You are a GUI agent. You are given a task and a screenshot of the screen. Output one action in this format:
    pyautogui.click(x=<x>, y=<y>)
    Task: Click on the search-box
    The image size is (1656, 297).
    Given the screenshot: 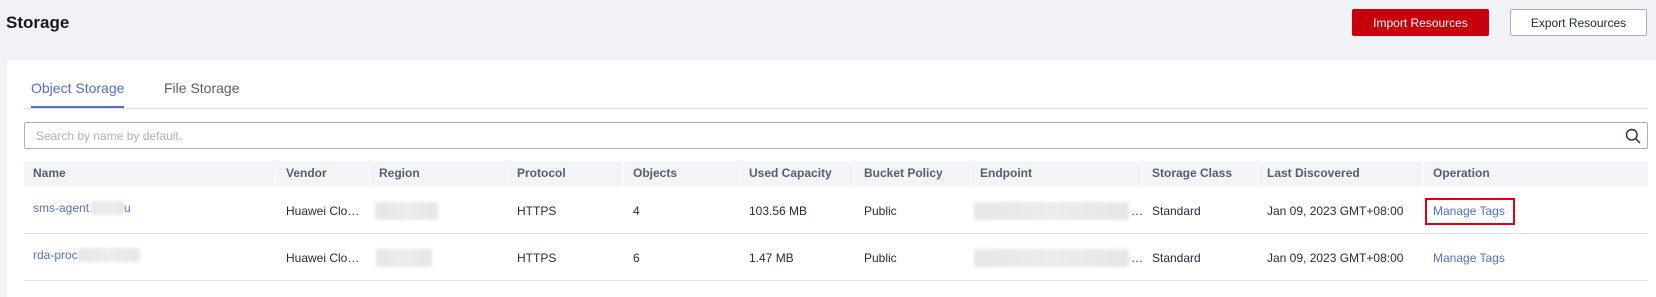 What is the action you would take?
    pyautogui.click(x=836, y=135)
    